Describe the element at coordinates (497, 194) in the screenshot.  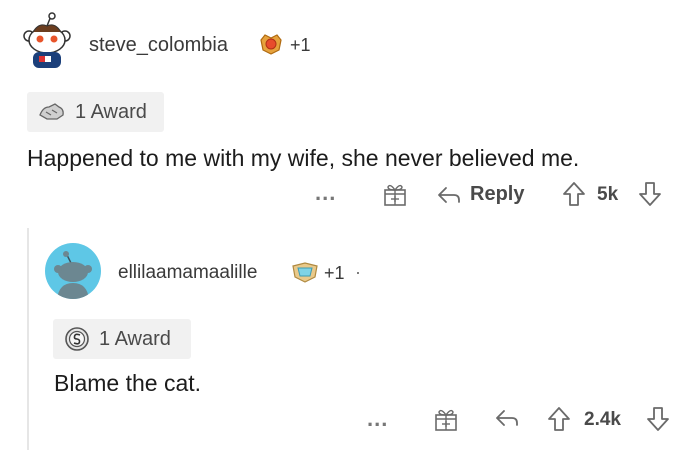
I see `reply-label: Reply` at that location.